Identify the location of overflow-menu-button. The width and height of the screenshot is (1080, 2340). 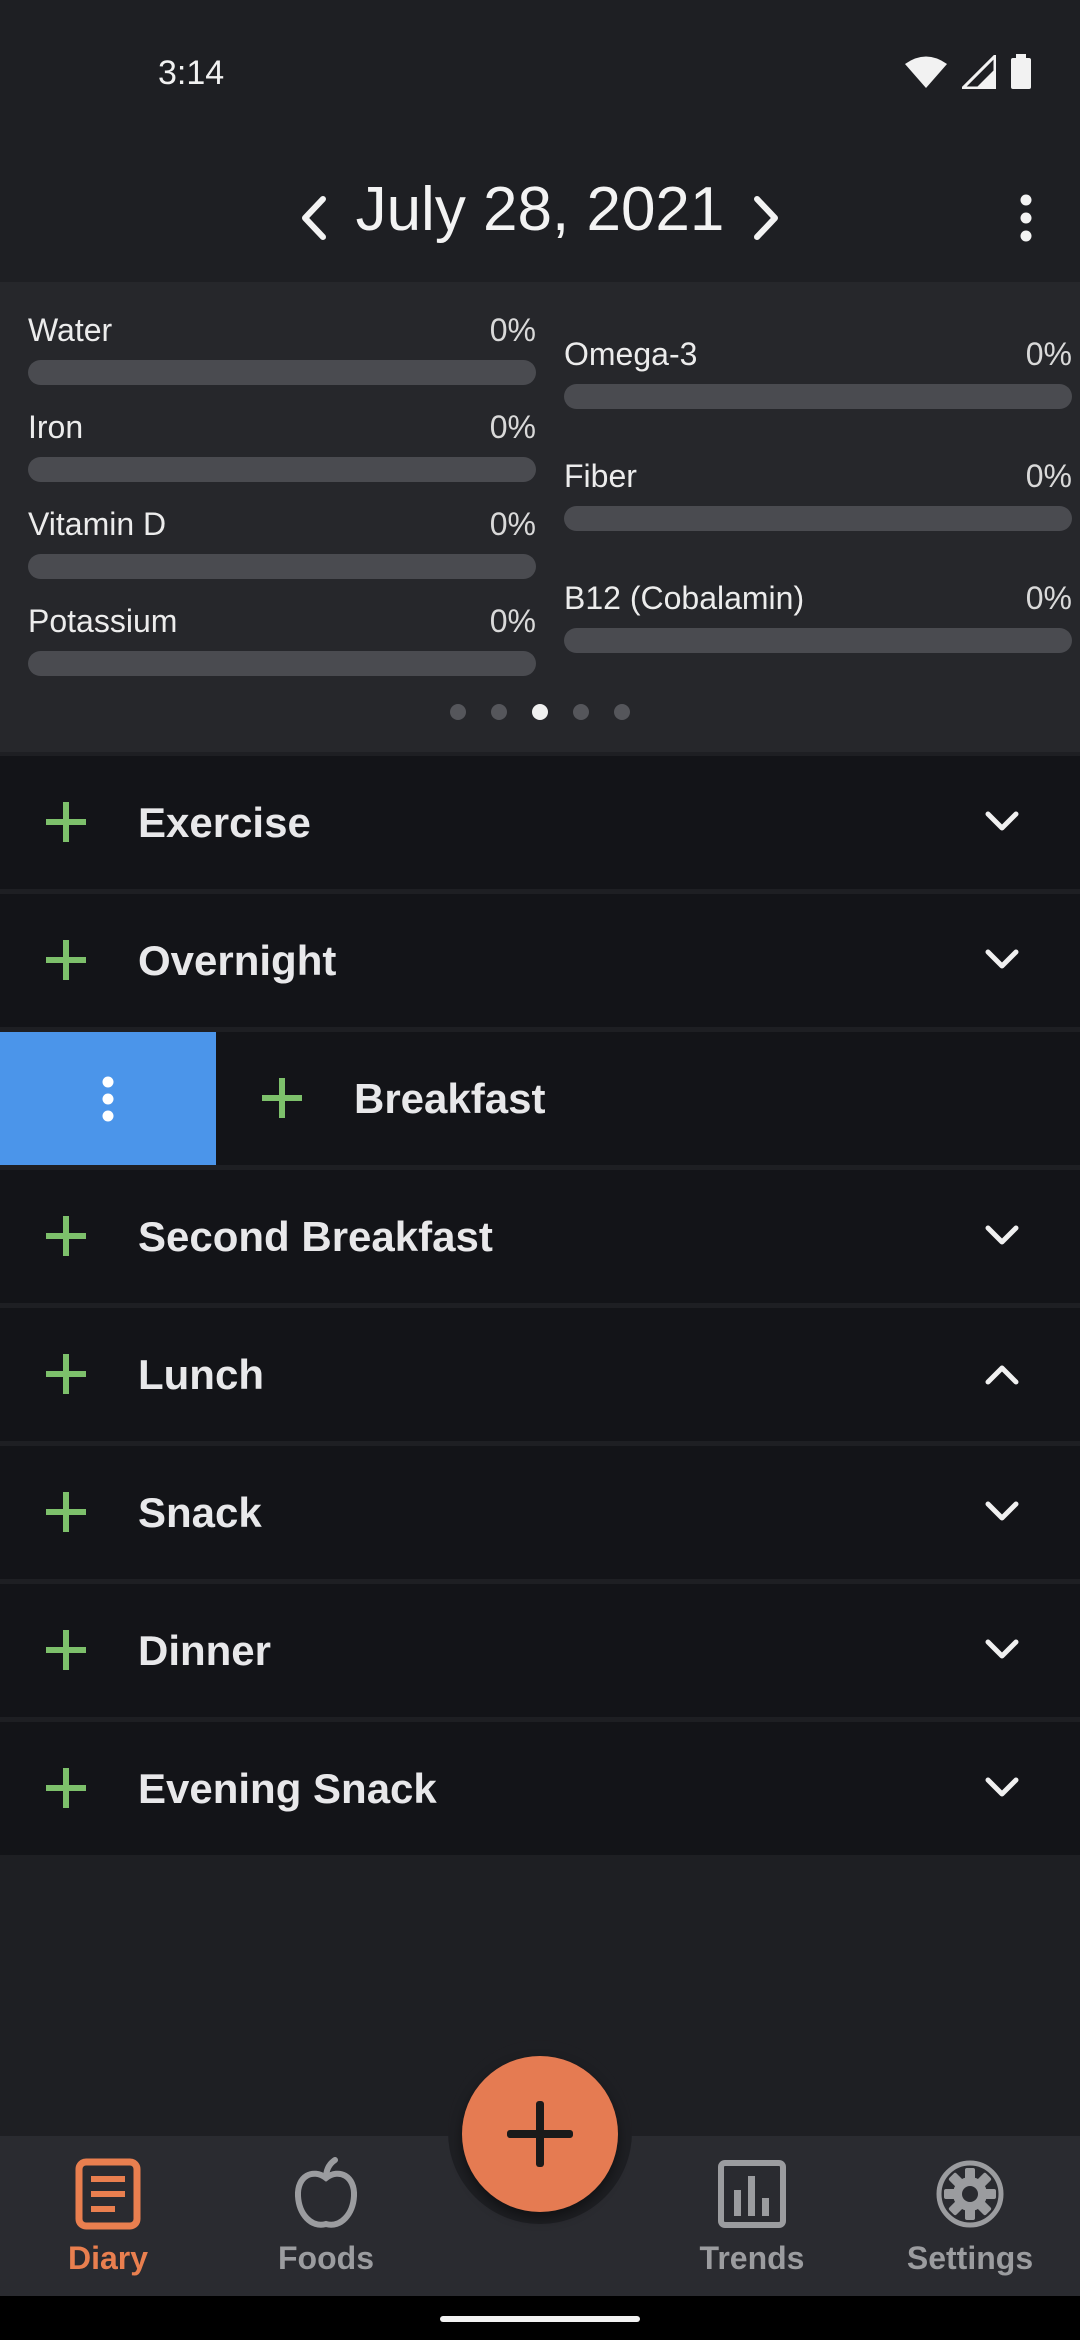
(1026, 218).